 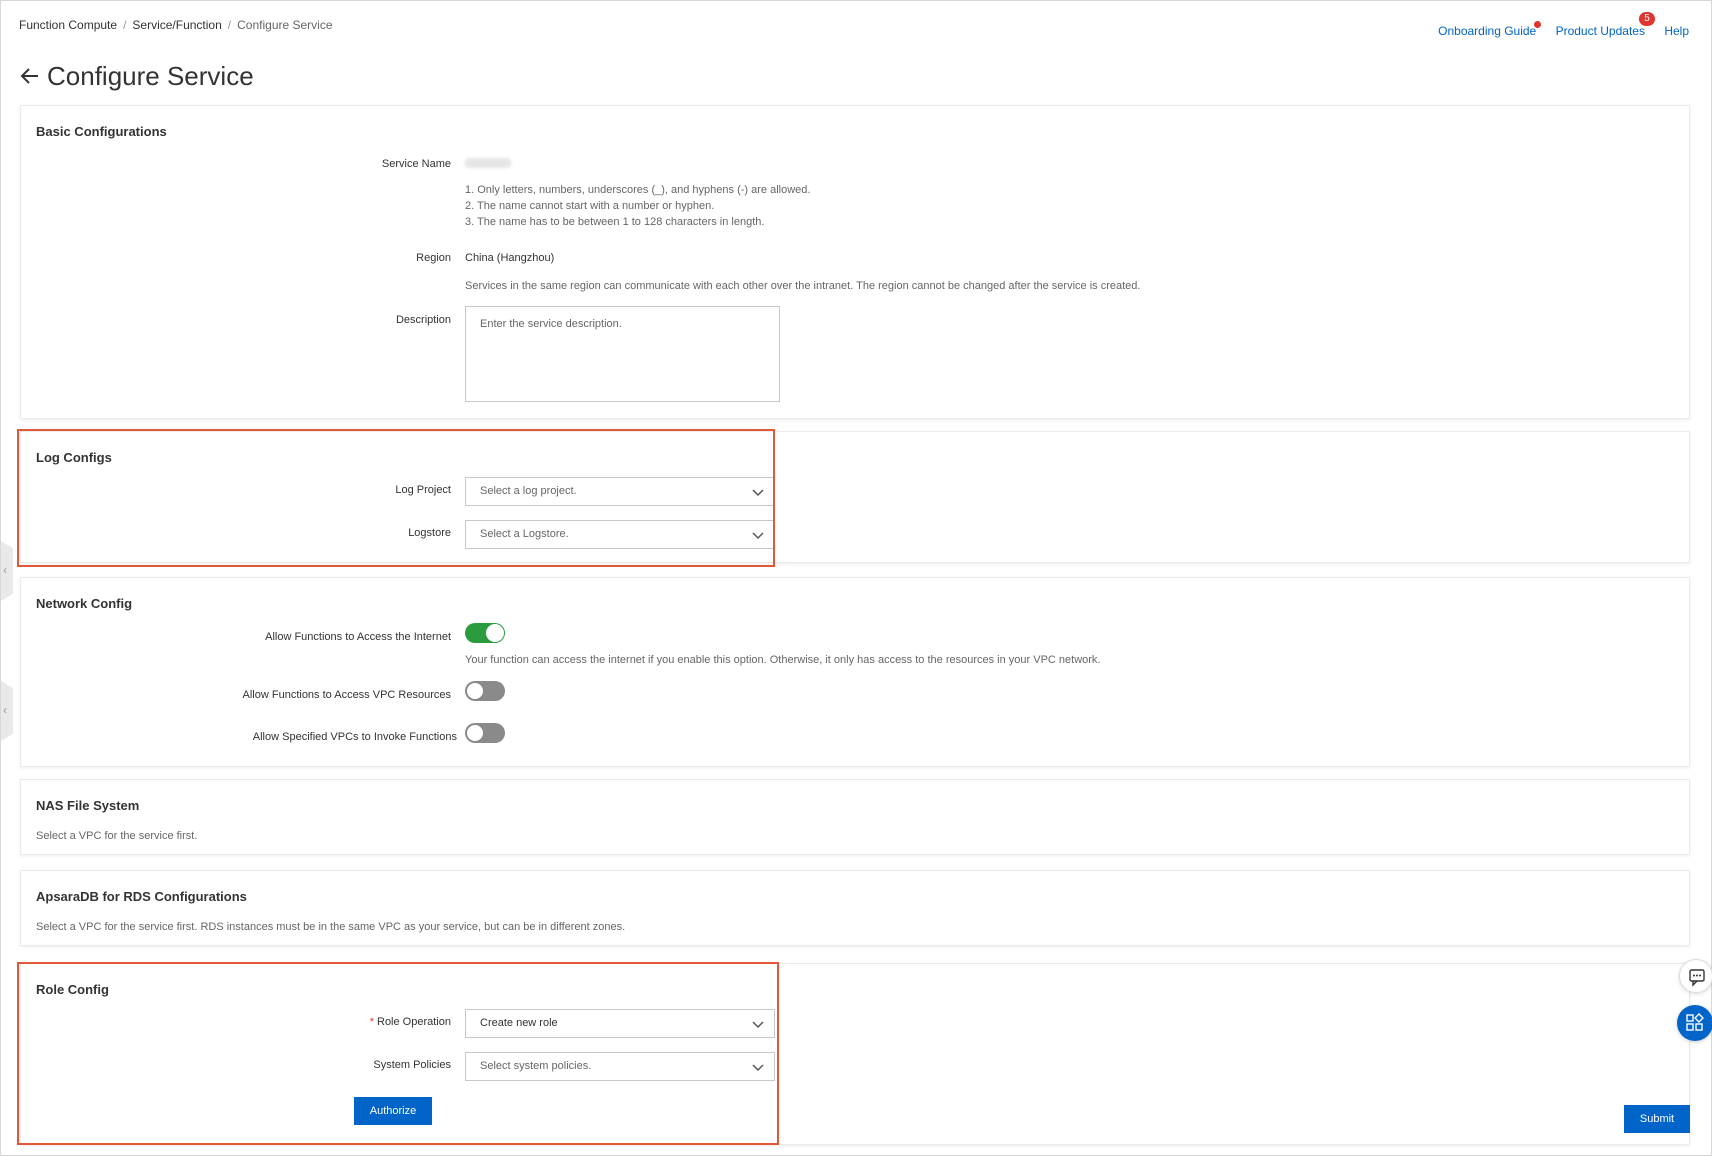 What do you see at coordinates (1676, 31) in the screenshot?
I see `help-link: Help` at bounding box center [1676, 31].